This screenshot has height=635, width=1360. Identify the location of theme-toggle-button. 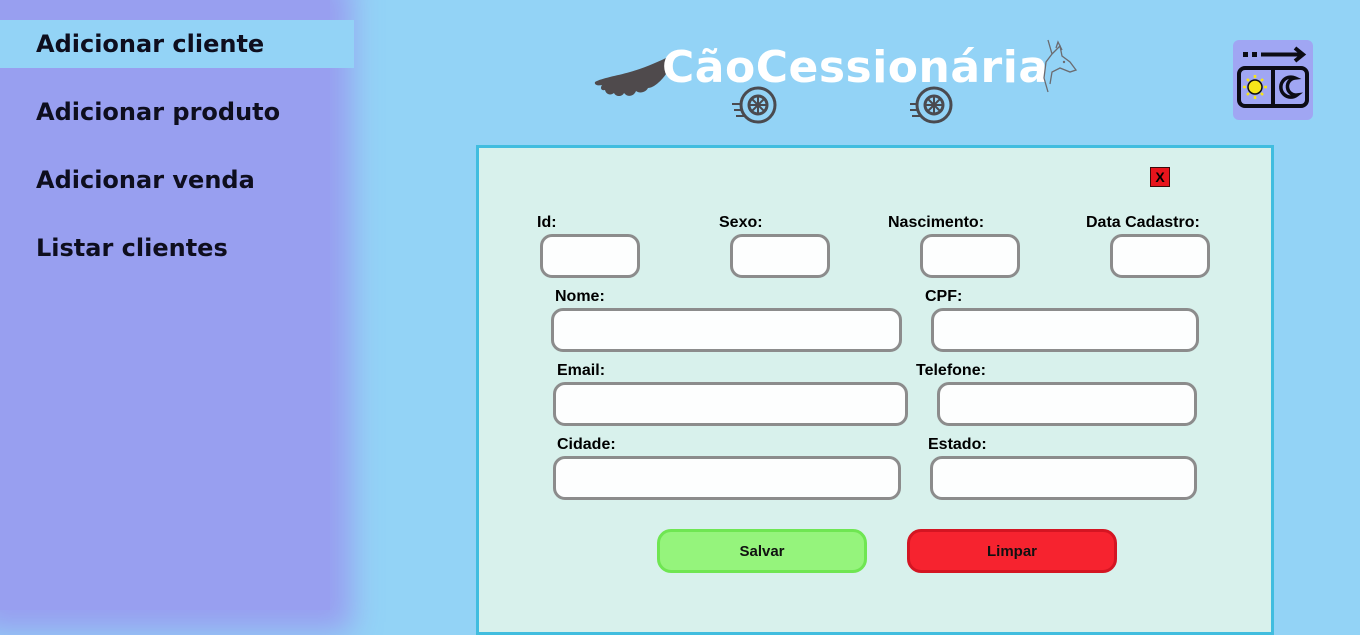
(1273, 80).